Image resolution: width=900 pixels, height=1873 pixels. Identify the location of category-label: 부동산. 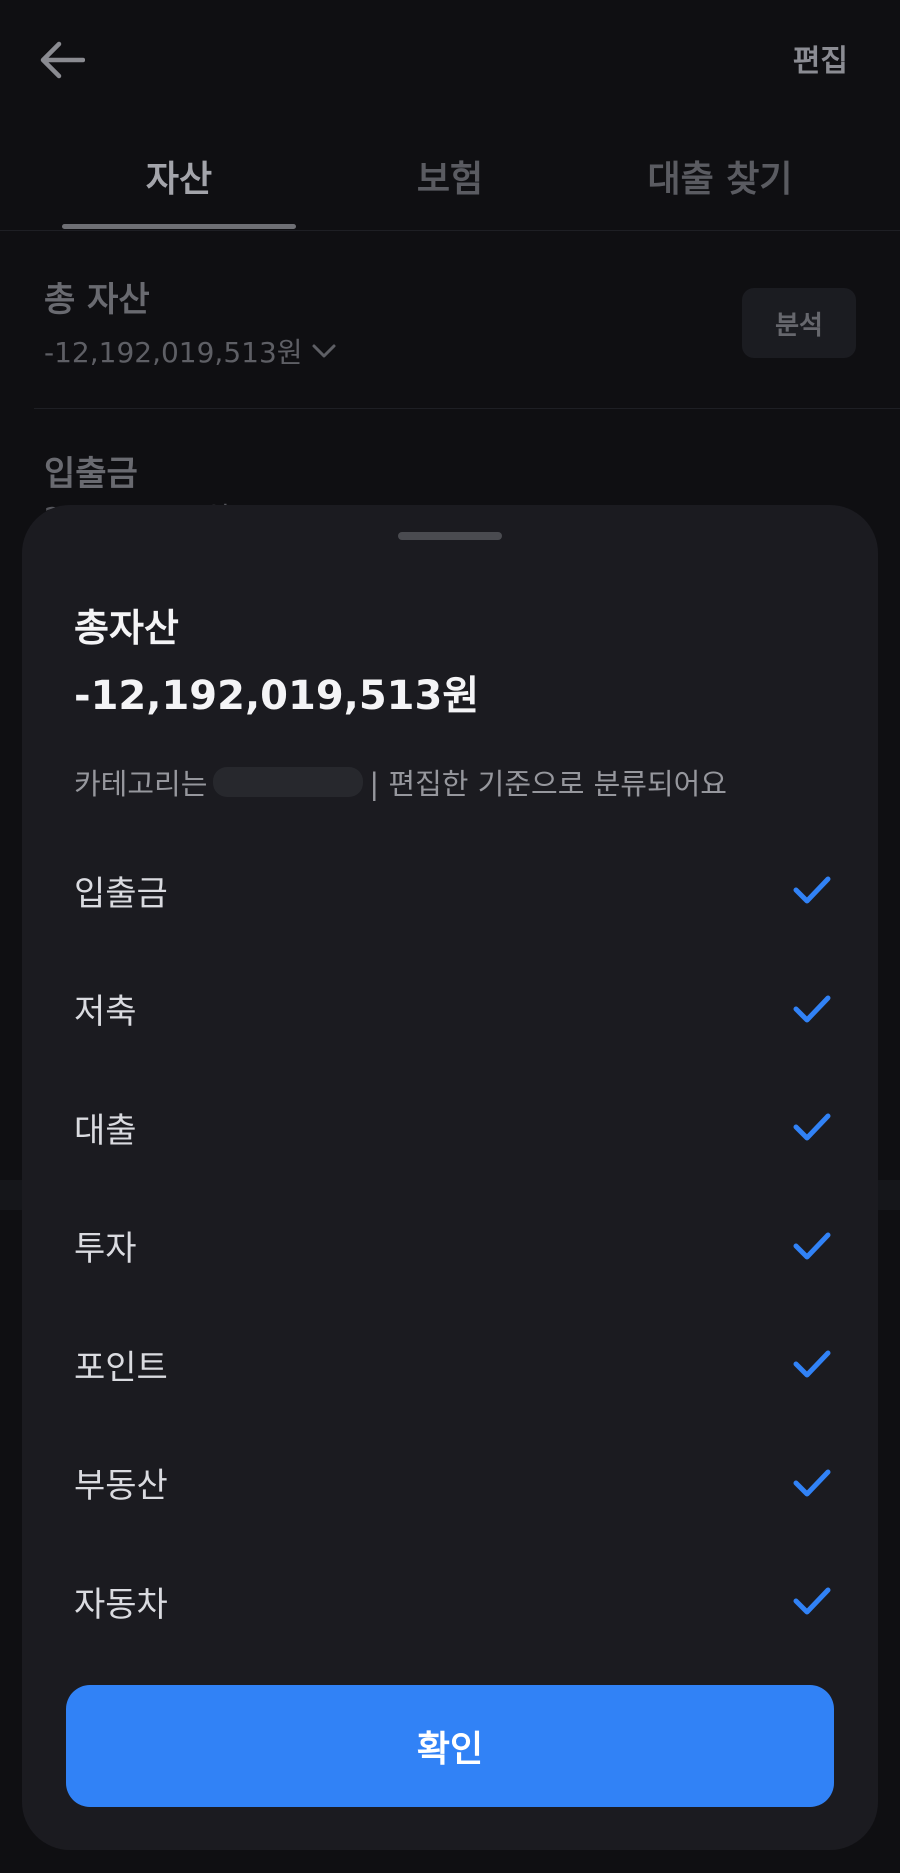
(121, 1486).